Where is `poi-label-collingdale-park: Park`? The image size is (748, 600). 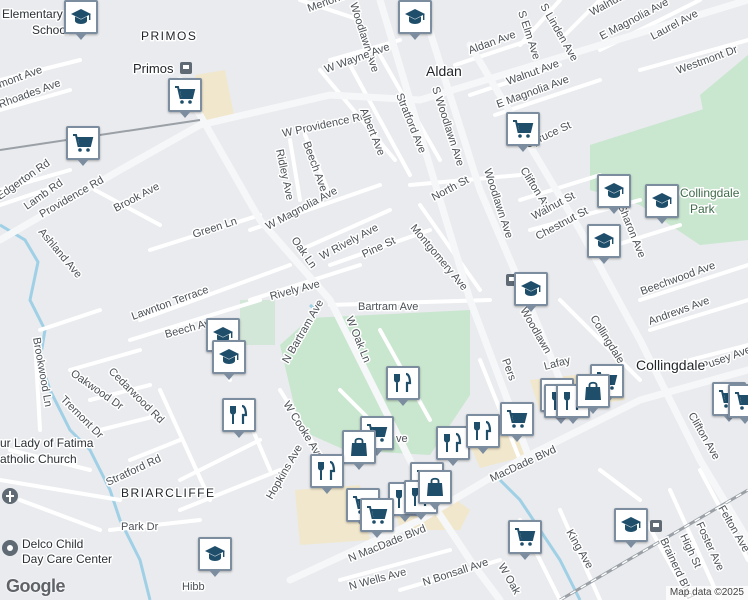 poi-label-collingdale-park: Park is located at coordinates (703, 209).